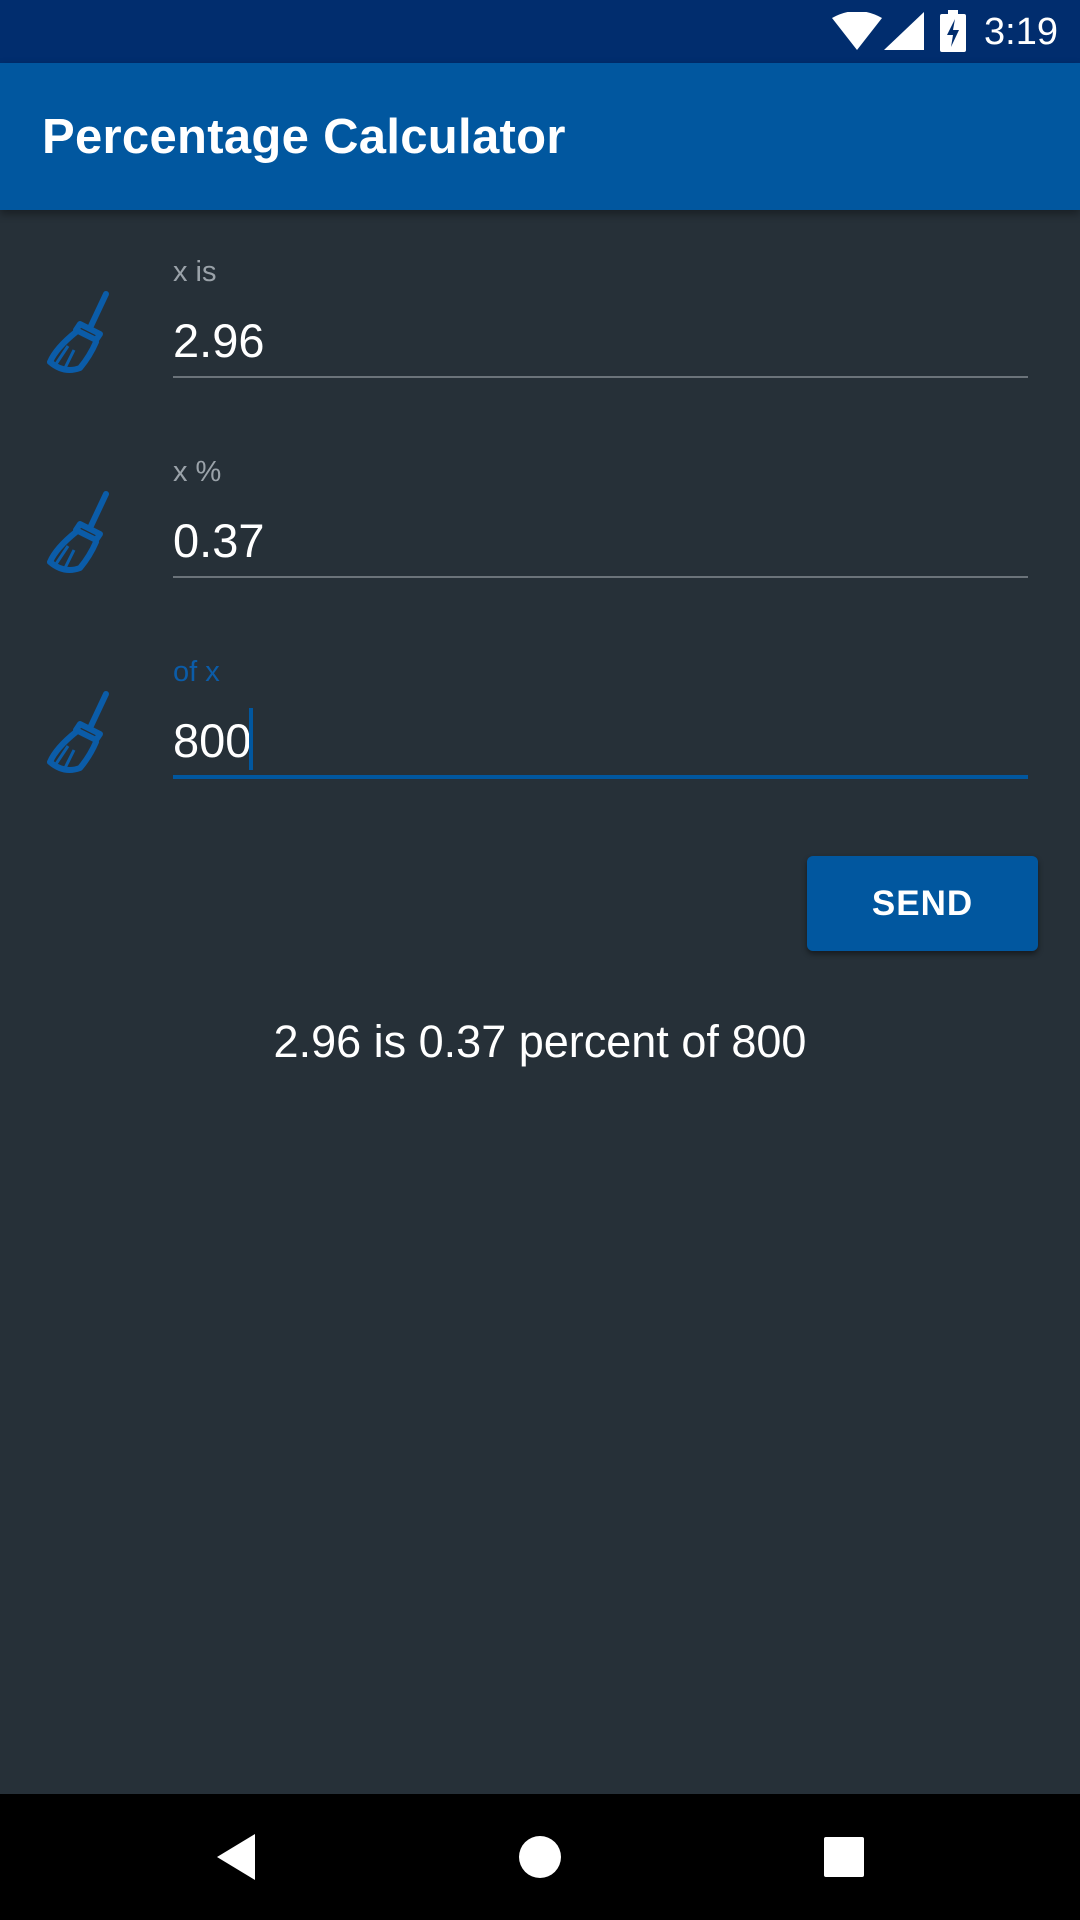  What do you see at coordinates (251, 739) in the screenshot?
I see `text-cursor` at bounding box center [251, 739].